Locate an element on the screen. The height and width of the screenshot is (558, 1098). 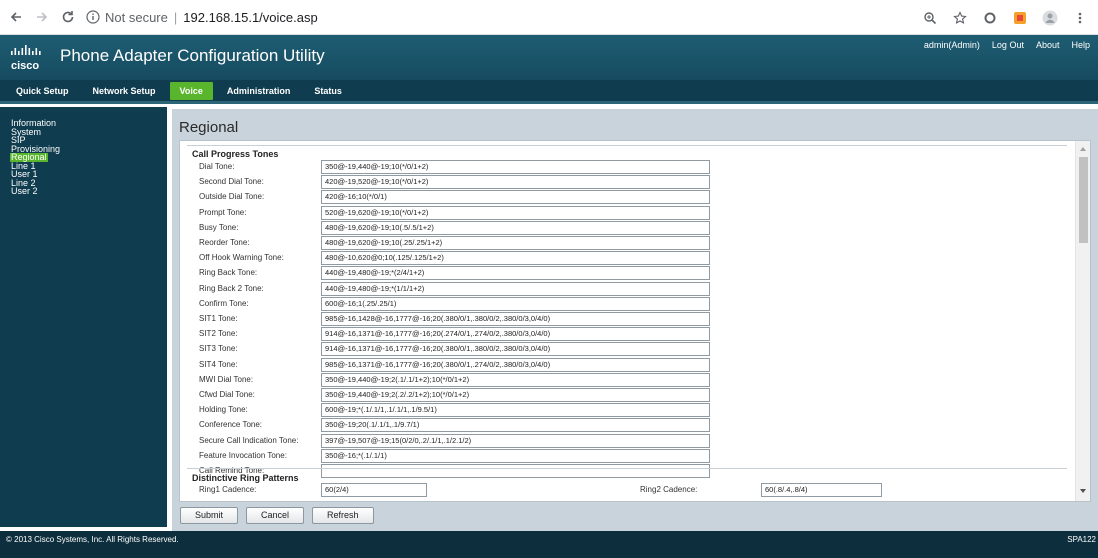
tone-label: Ring Back Tone: is located at coordinates (228, 273).